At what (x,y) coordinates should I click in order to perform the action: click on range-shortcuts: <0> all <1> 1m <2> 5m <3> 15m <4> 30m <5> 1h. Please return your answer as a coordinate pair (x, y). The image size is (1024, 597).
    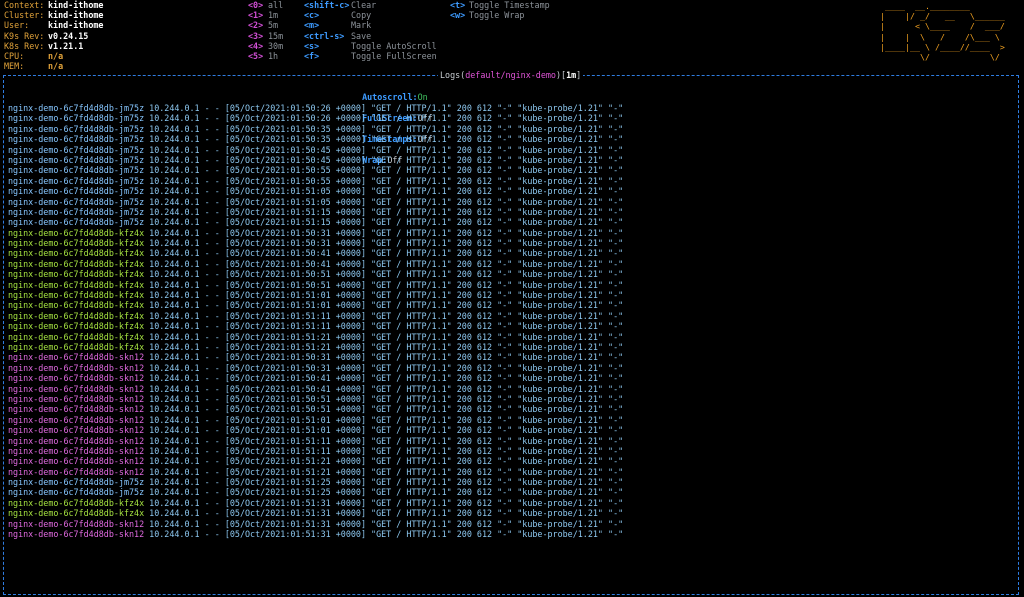
    Looking at the image, I should click on (265, 30).